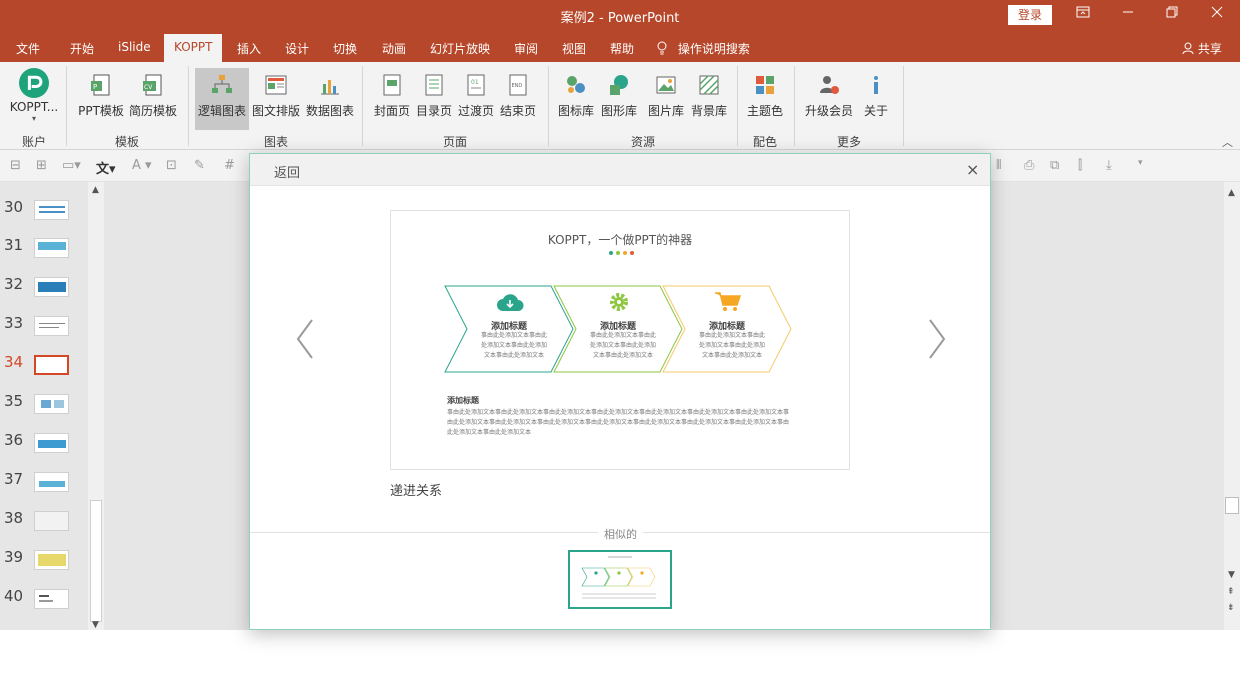 The height and width of the screenshot is (679, 1240). What do you see at coordinates (876, 99) in the screenshot?
I see `about-button: 关于` at bounding box center [876, 99].